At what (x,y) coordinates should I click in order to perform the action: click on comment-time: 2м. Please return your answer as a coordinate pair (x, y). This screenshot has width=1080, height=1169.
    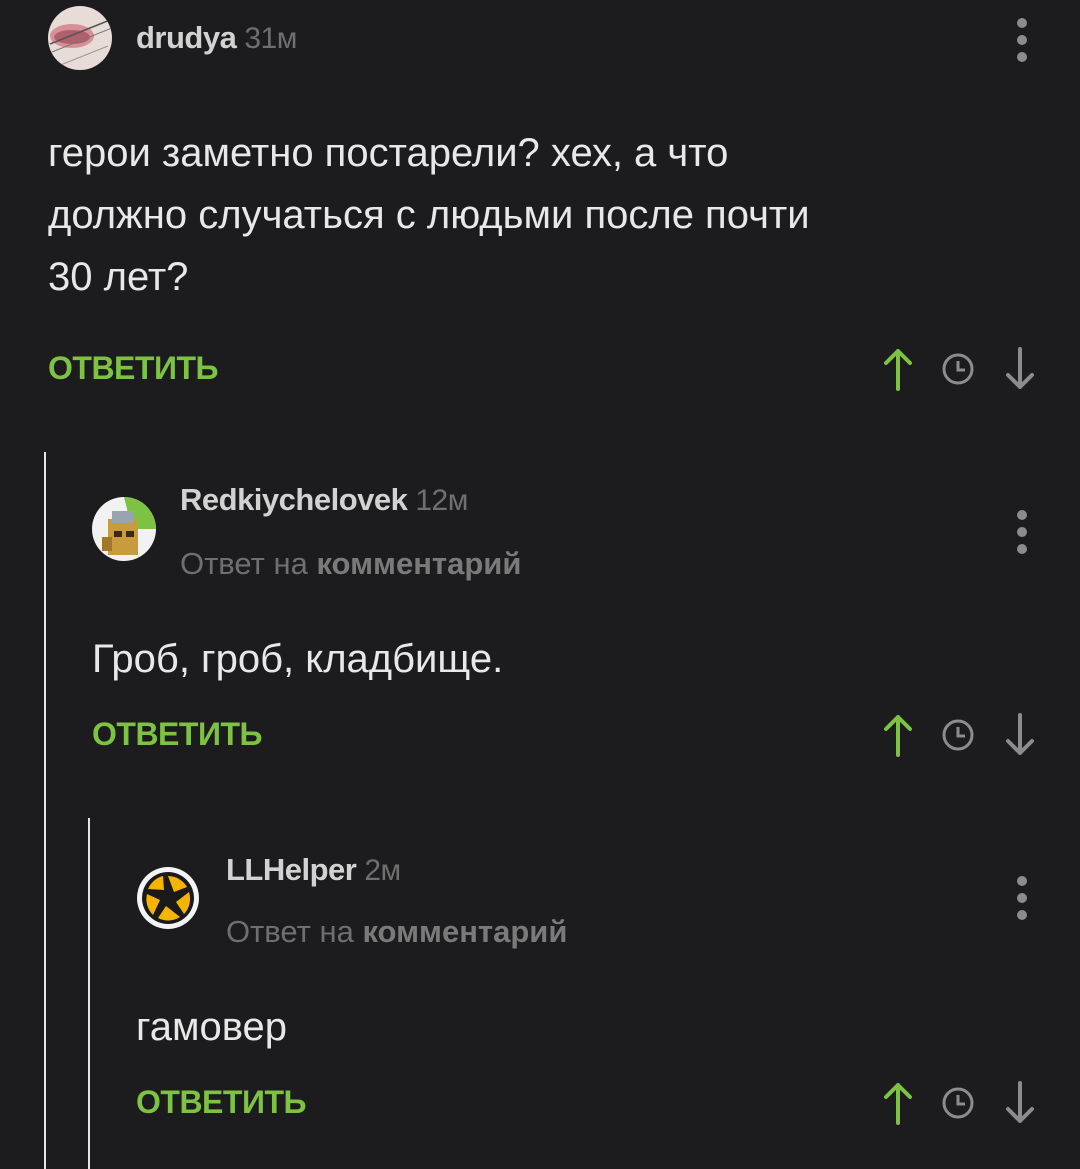
    Looking at the image, I should click on (382, 870).